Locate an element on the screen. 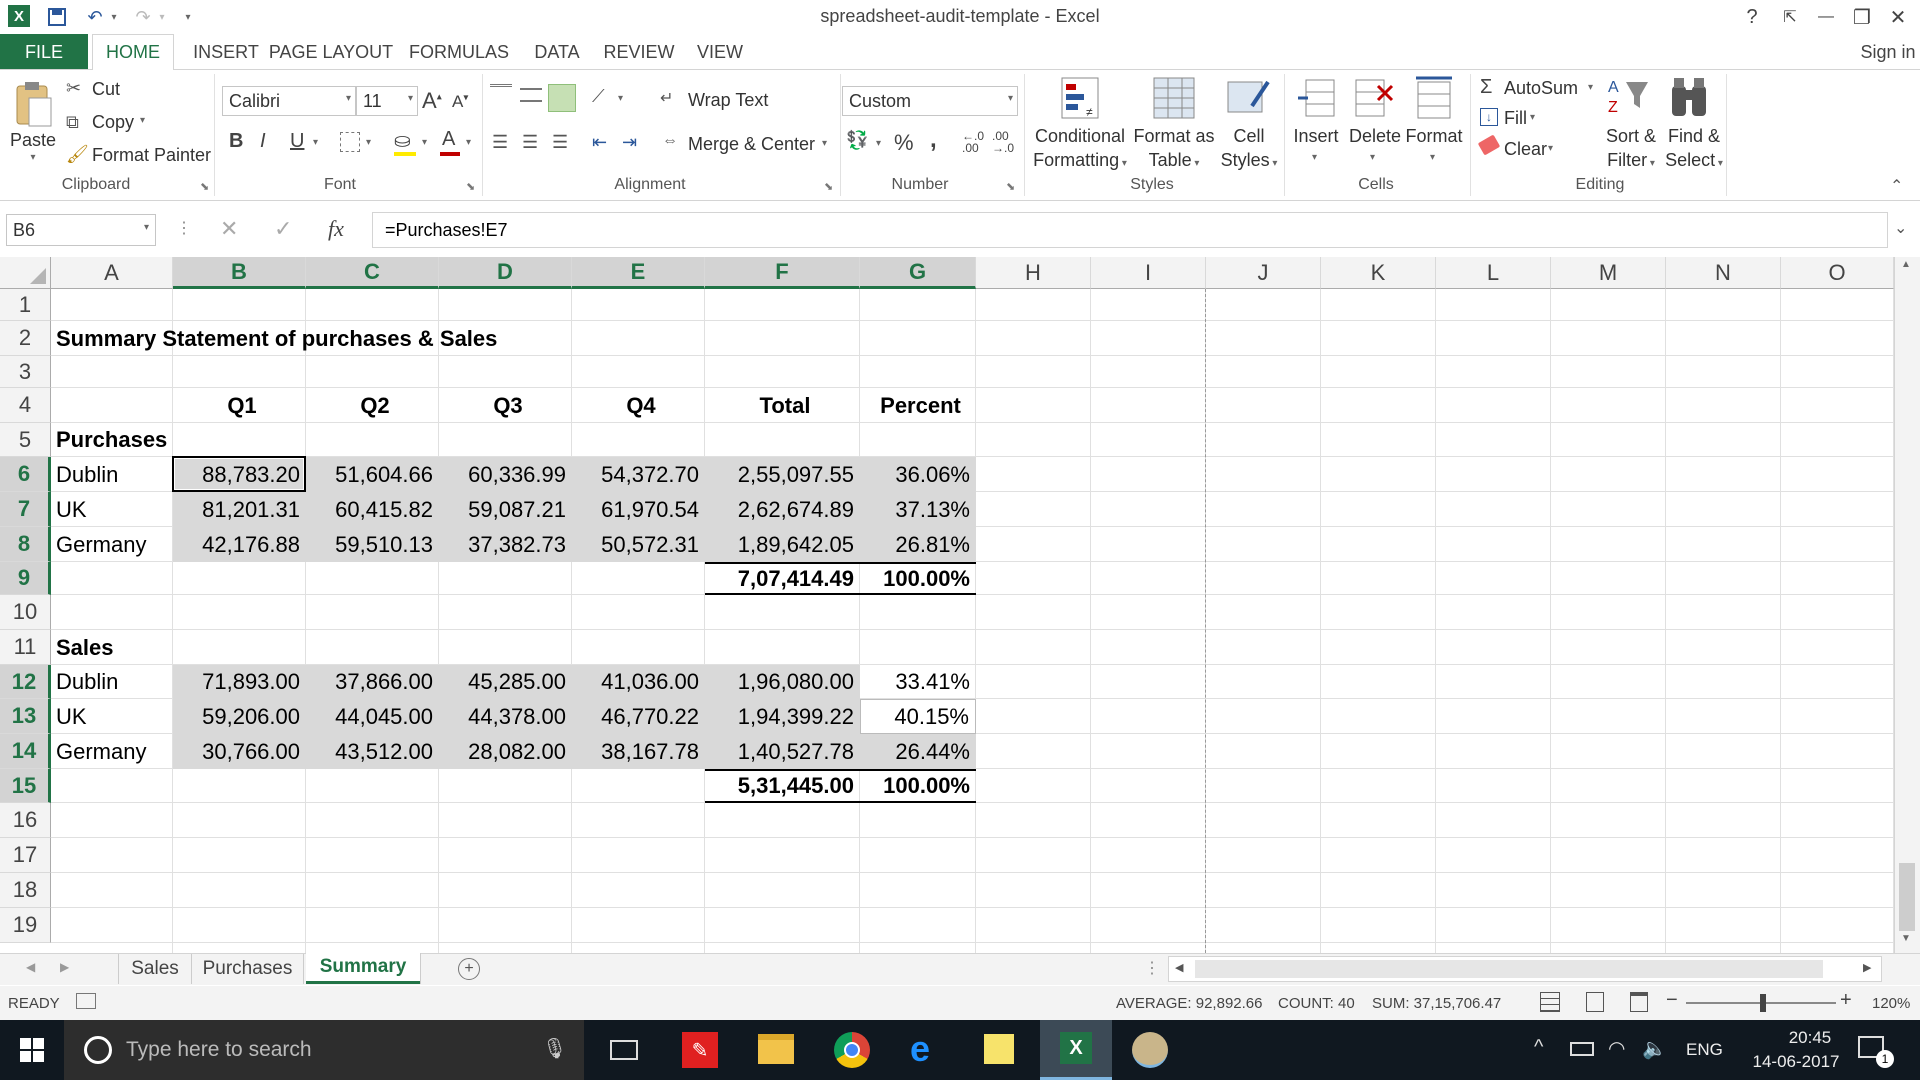 Image resolution: width=1920 pixels, height=1080 pixels. sheet-tab-summary: Summary is located at coordinates (363, 968).